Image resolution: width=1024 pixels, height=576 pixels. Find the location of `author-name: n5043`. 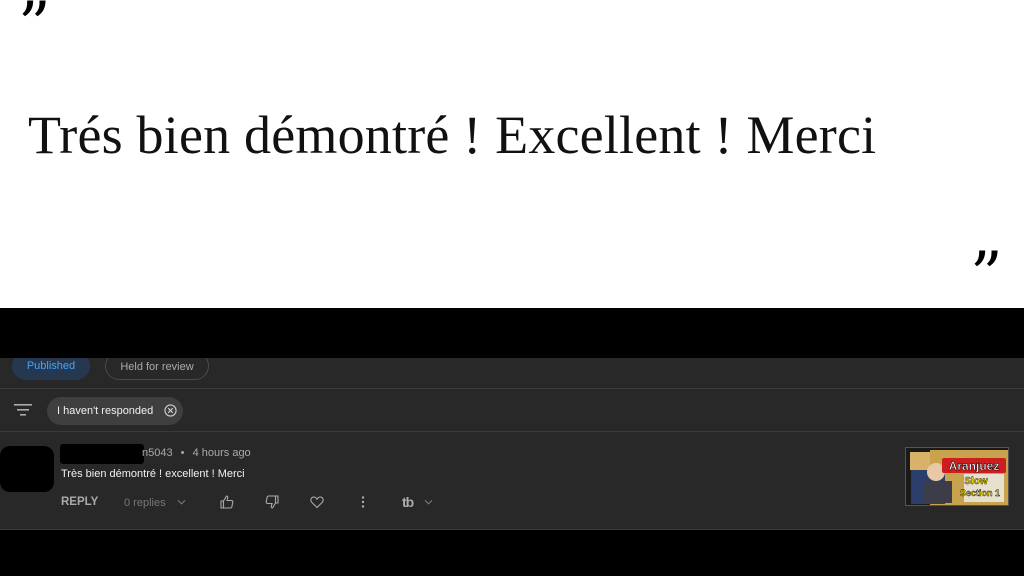

author-name: n5043 is located at coordinates (157, 453).